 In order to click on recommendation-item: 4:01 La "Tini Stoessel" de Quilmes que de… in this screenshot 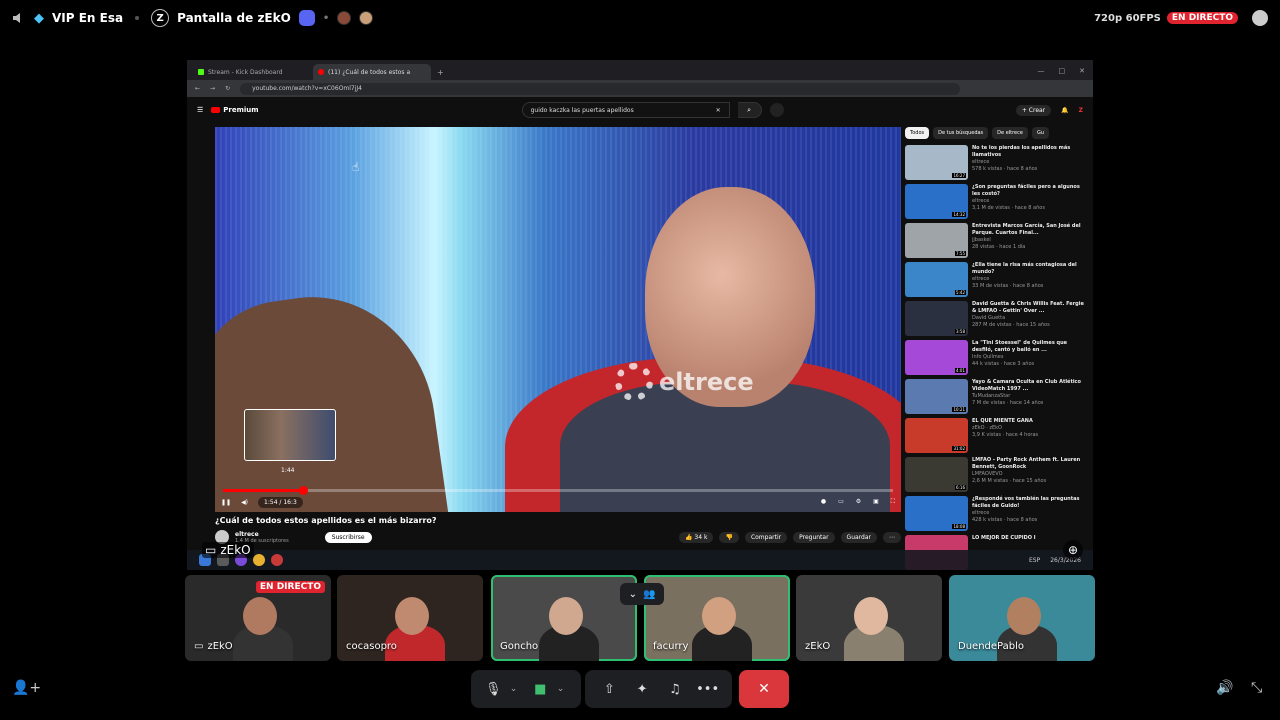, I will do `click(995, 359)`.